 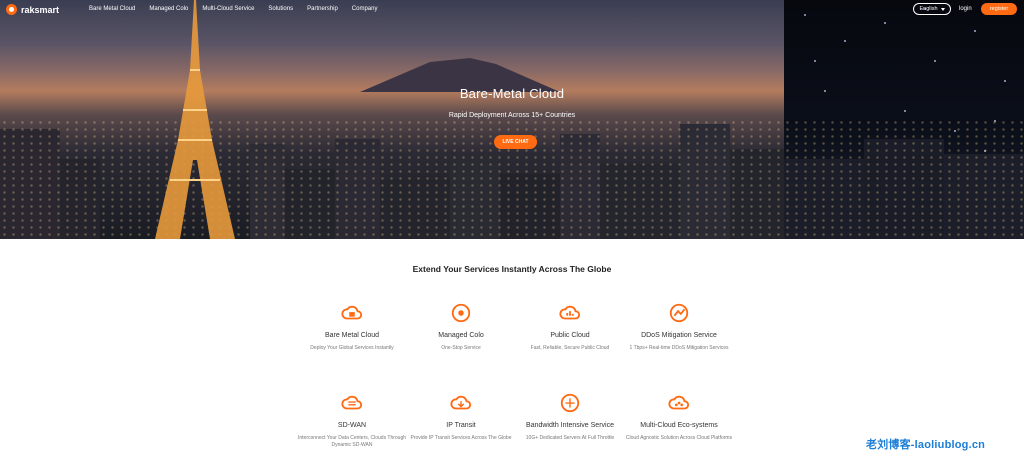 What do you see at coordinates (352, 402) in the screenshot?
I see `sdwan-icon` at bounding box center [352, 402].